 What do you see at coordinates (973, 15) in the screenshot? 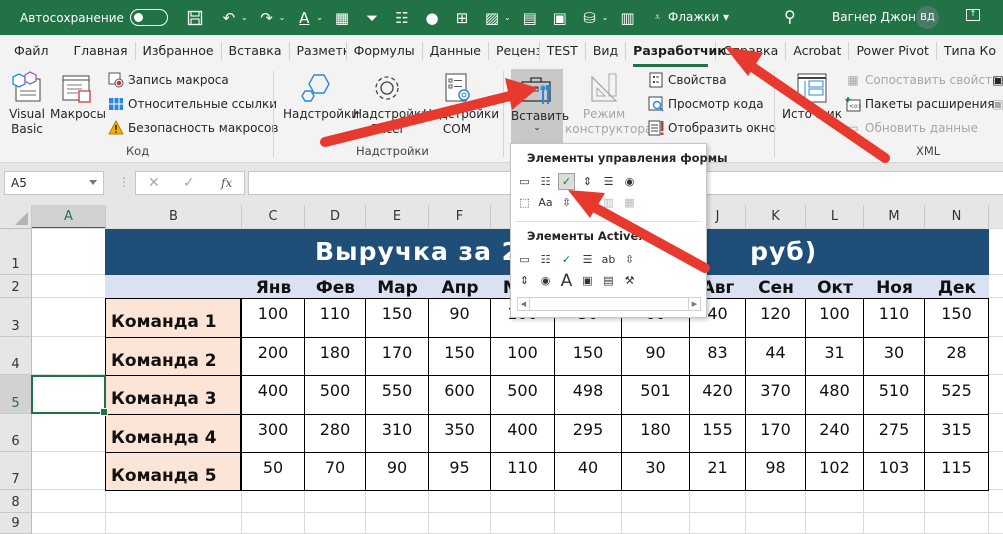
I see `ribbon-display-icon: ↑` at bounding box center [973, 15].